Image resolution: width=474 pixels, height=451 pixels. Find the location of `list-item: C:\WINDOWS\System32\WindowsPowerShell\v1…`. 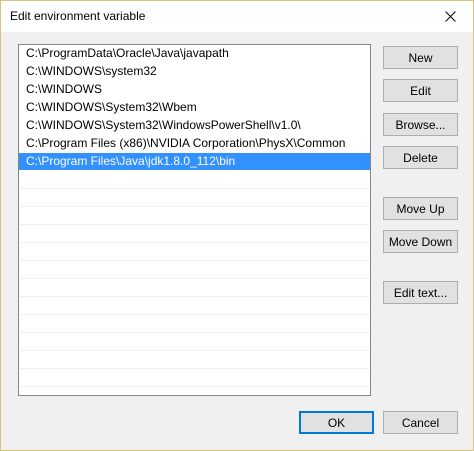

list-item: C:\WINDOWS\System32\WindowsPowerShell\v1… is located at coordinates (194, 126).